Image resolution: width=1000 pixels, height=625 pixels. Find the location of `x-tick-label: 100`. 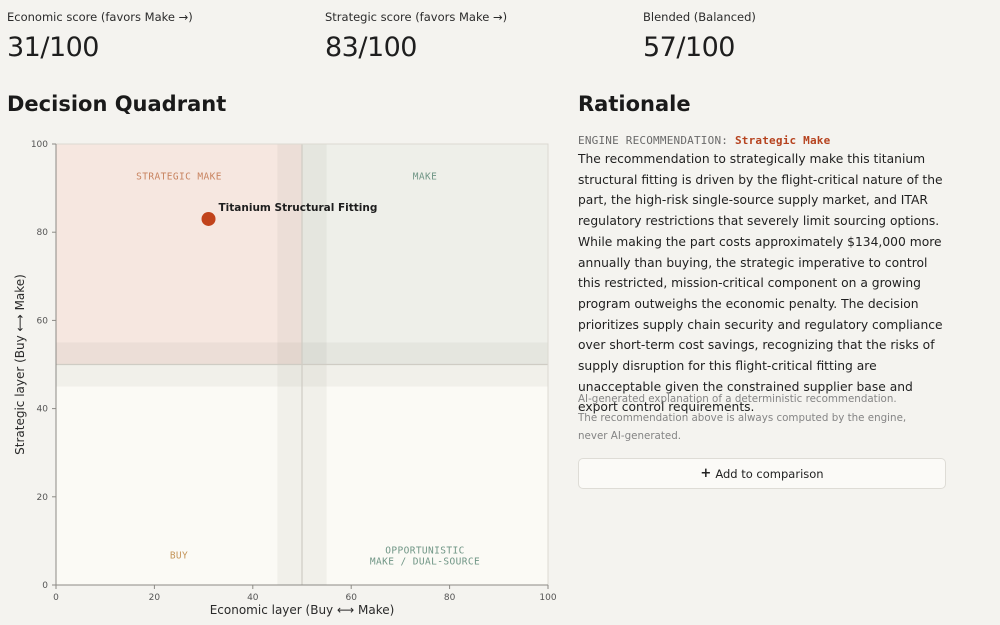

x-tick-label: 100 is located at coordinates (547, 598).